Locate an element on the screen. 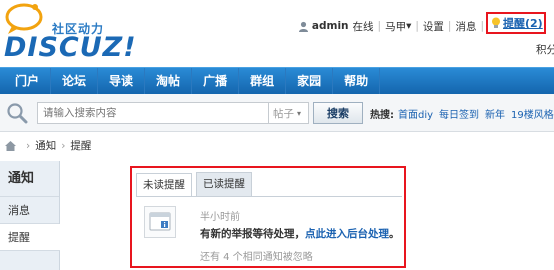 The height and width of the screenshot is (270, 554). logo-bubble-icon is located at coordinates (24, 18).